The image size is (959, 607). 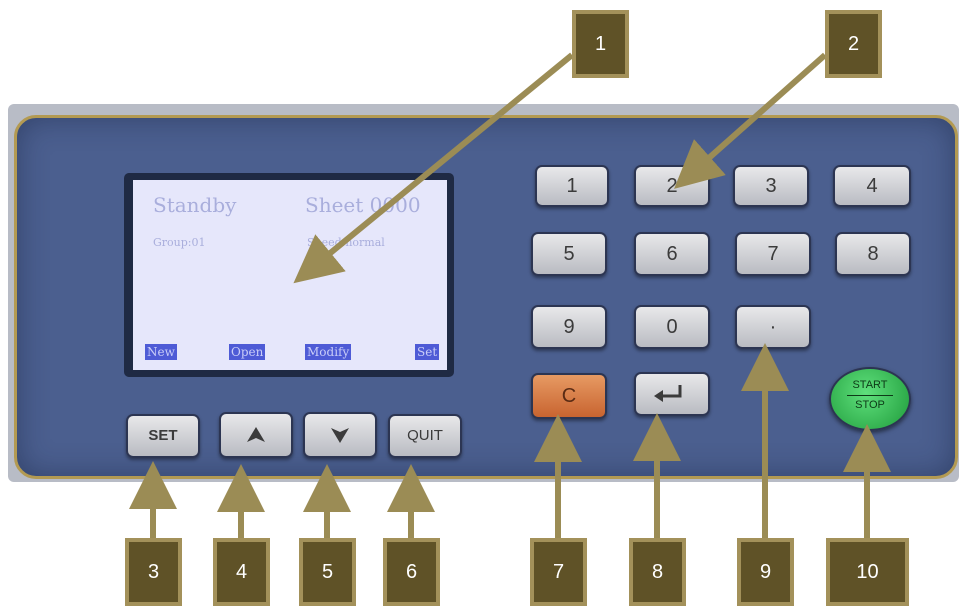 I want to click on callout-9: 9, so click(x=765, y=572).